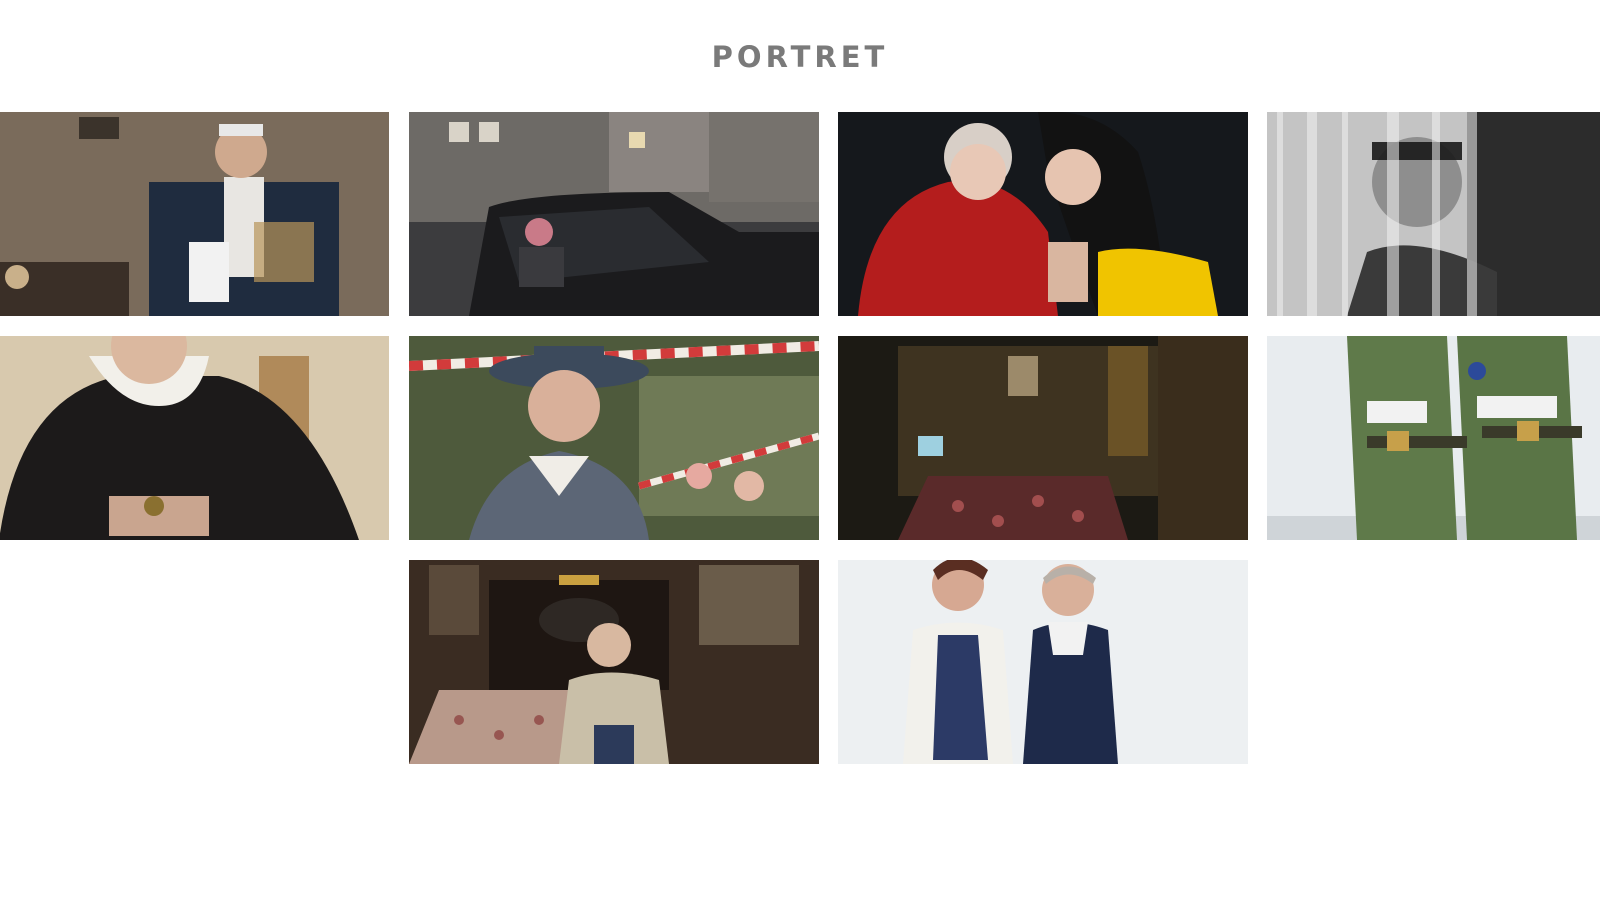 Image resolution: width=1600 pixels, height=900 pixels. I want to click on photo-night-car-image, so click(614, 214).